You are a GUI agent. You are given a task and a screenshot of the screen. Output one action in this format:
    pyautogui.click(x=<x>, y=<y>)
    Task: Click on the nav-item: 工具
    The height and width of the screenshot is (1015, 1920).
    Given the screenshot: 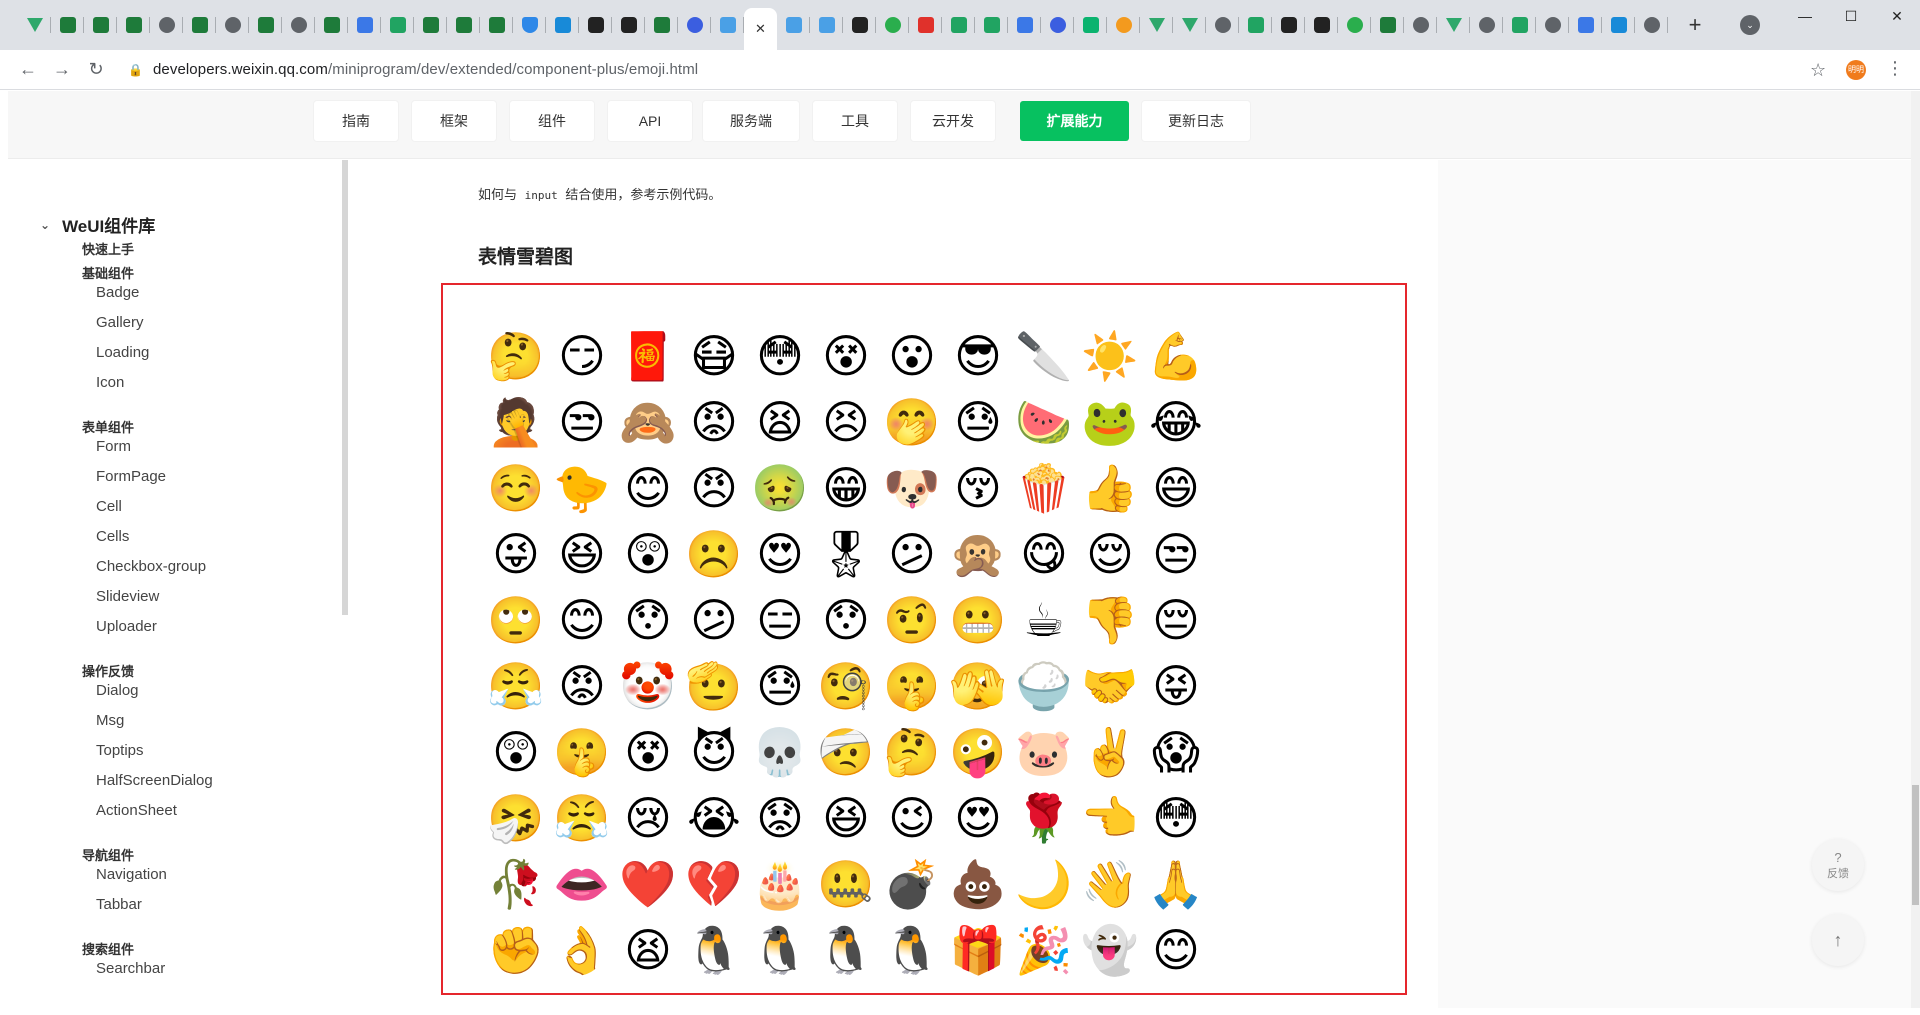 What is the action you would take?
    pyautogui.click(x=855, y=121)
    